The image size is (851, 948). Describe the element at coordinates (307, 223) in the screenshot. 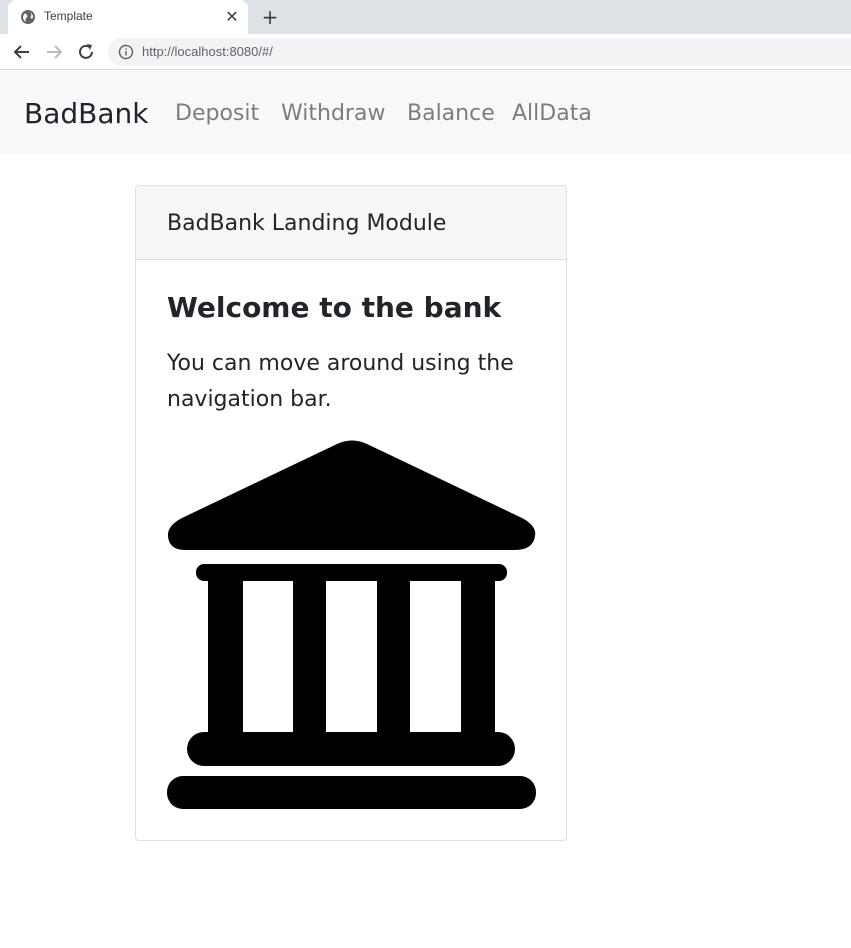

I see `card-header-title: BadBank Landing Module` at that location.